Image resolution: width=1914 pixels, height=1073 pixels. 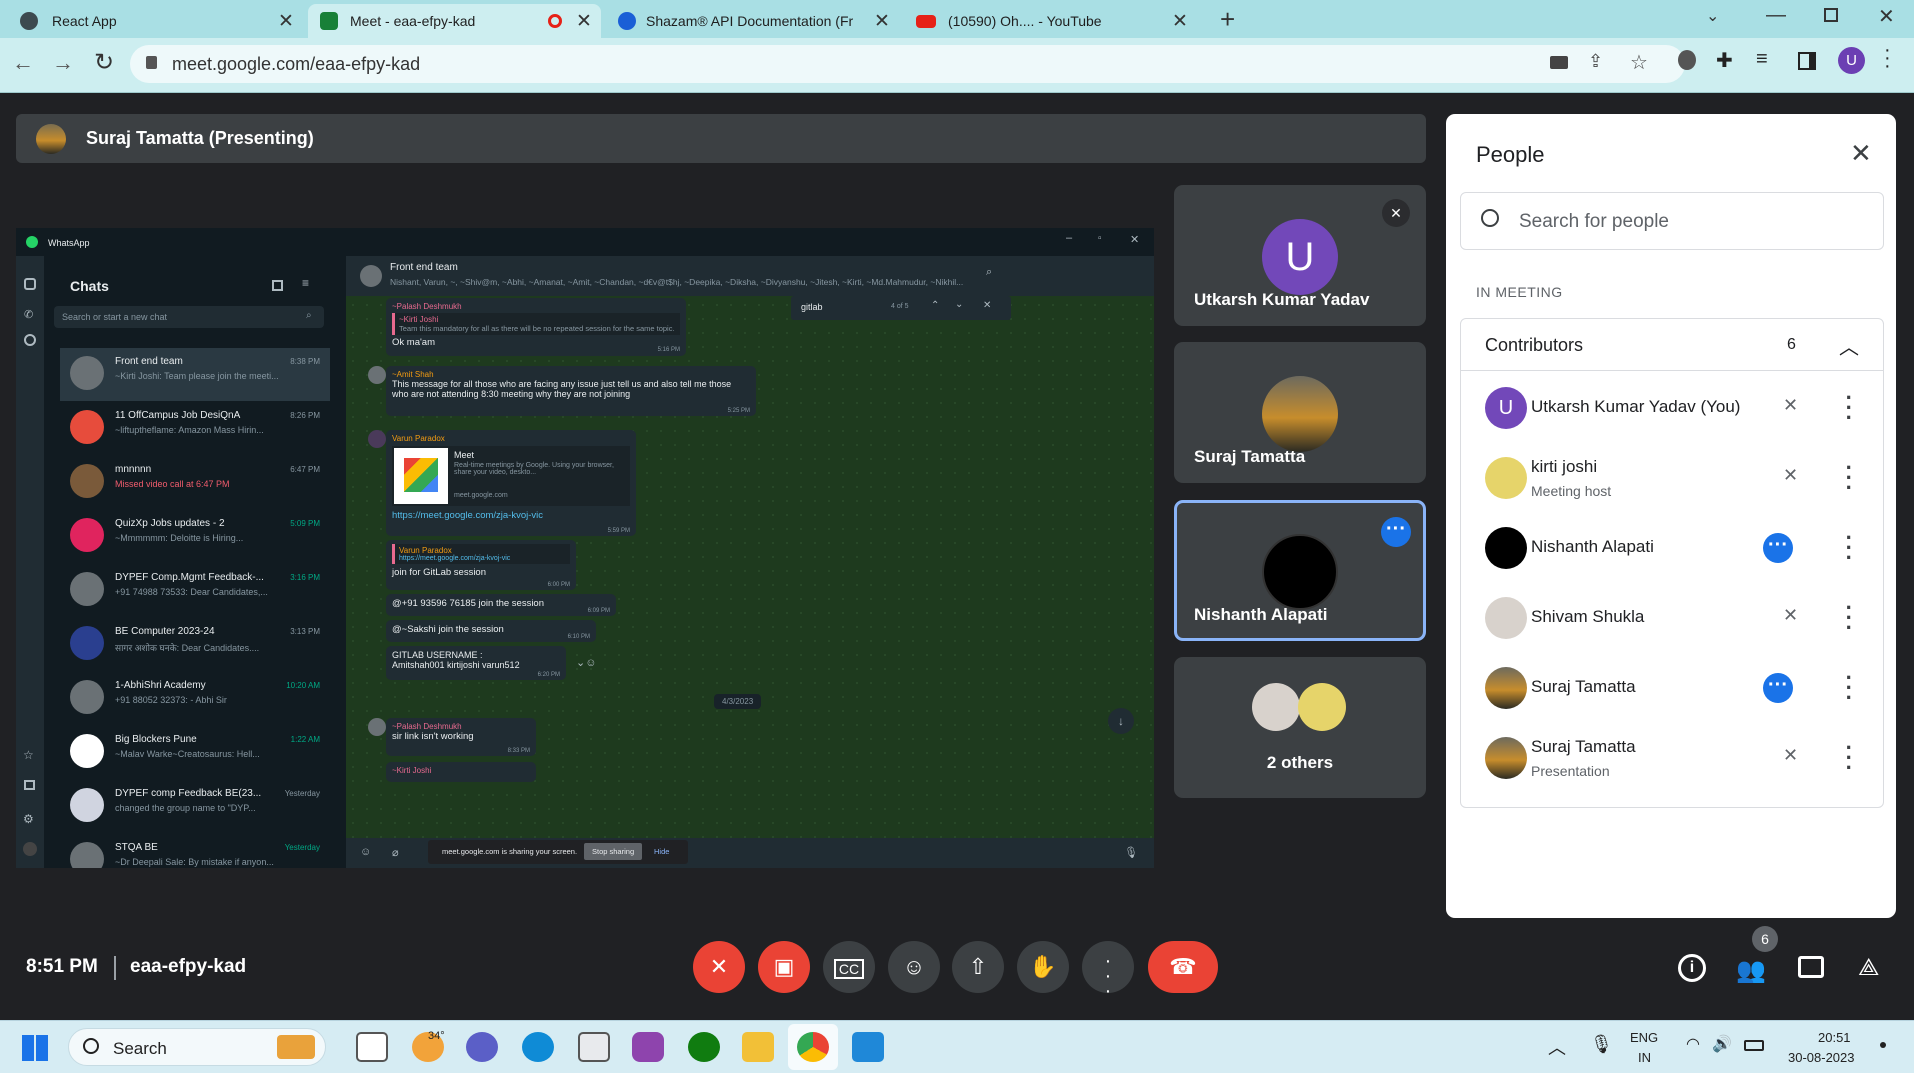 What do you see at coordinates (1121, 721) in the screenshot?
I see `scroll-down-button: ↓` at bounding box center [1121, 721].